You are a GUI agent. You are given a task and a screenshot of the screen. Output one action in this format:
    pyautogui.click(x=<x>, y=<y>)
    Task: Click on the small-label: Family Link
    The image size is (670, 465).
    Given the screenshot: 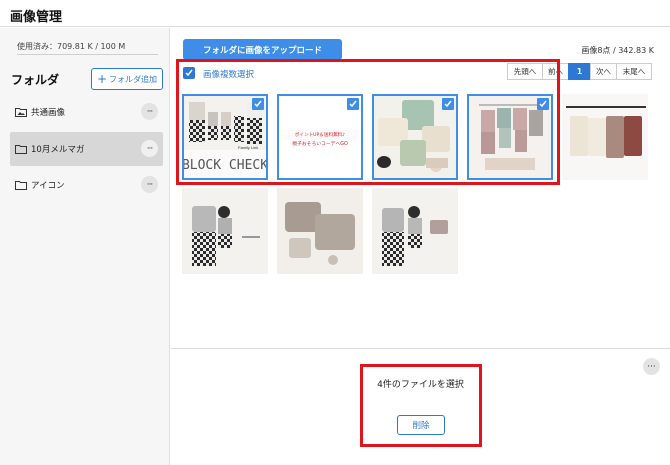 What is the action you would take?
    pyautogui.click(x=248, y=147)
    